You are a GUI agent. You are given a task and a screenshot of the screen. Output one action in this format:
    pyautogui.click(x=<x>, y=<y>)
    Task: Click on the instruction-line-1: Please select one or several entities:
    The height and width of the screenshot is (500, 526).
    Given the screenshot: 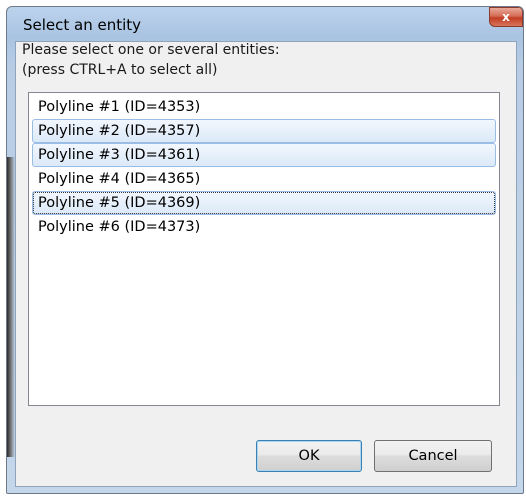 What is the action you would take?
    pyautogui.click(x=151, y=50)
    